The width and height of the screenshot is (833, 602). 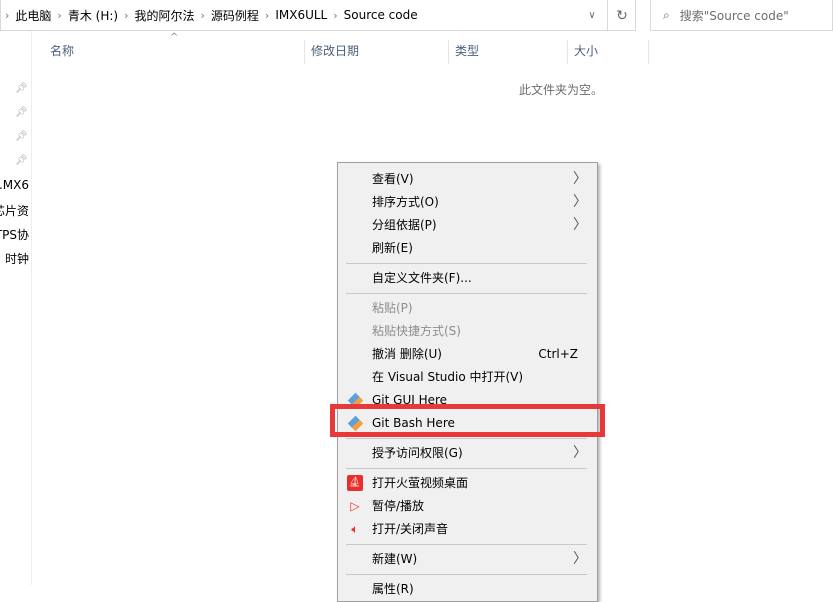 What do you see at coordinates (235, 15) in the screenshot?
I see `crumb-source-examples: 源码例程` at bounding box center [235, 15].